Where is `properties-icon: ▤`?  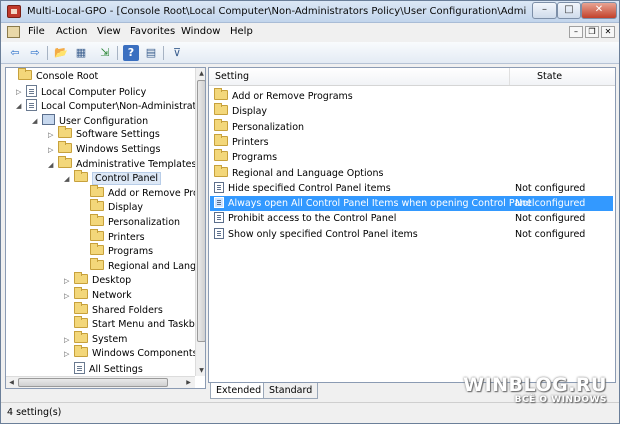 properties-icon: ▤ is located at coordinates (151, 53).